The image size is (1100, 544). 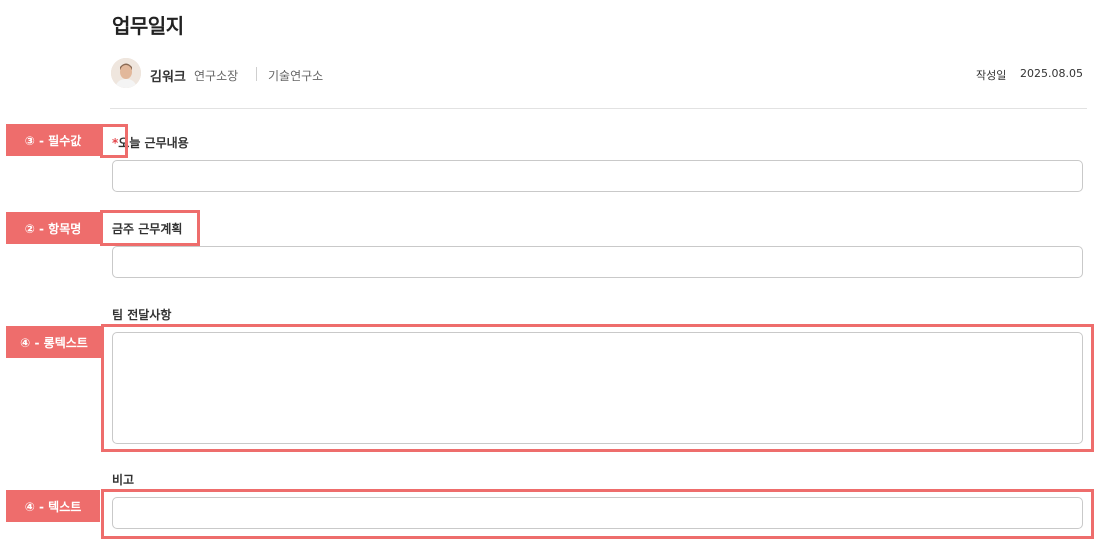 What do you see at coordinates (150, 228) in the screenshot?
I see `annotation-field-name-box` at bounding box center [150, 228].